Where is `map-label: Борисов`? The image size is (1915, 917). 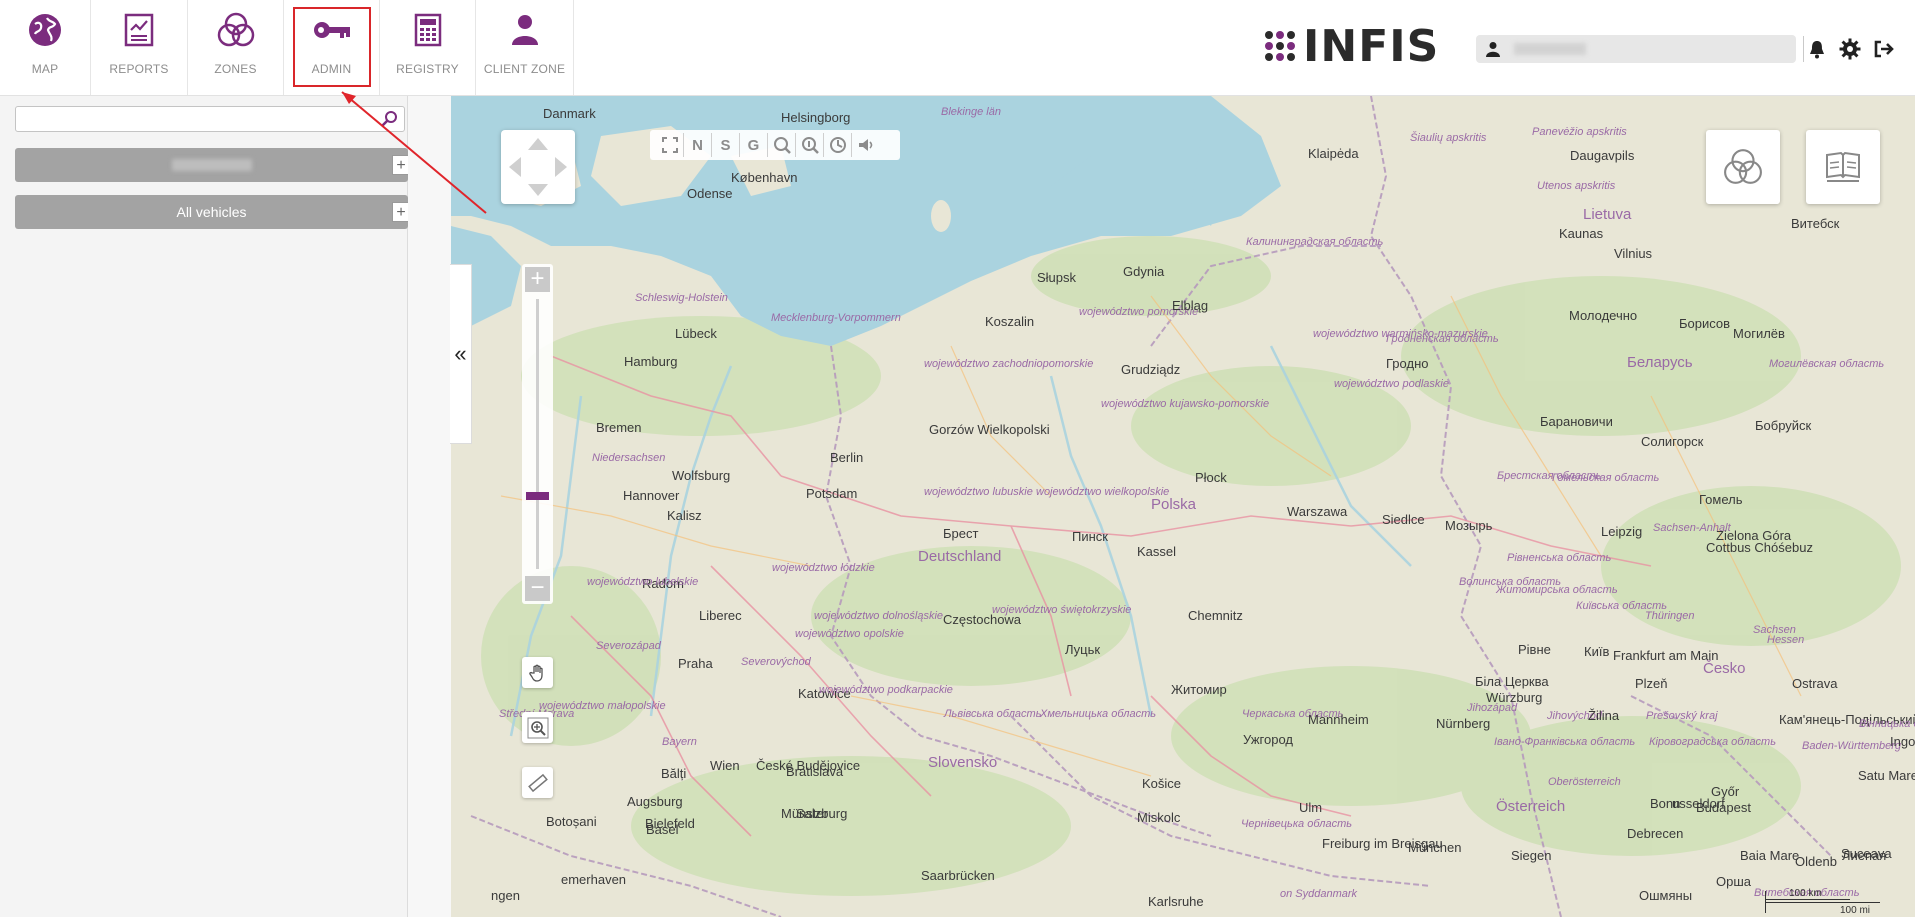 map-label: Борисов is located at coordinates (1705, 323).